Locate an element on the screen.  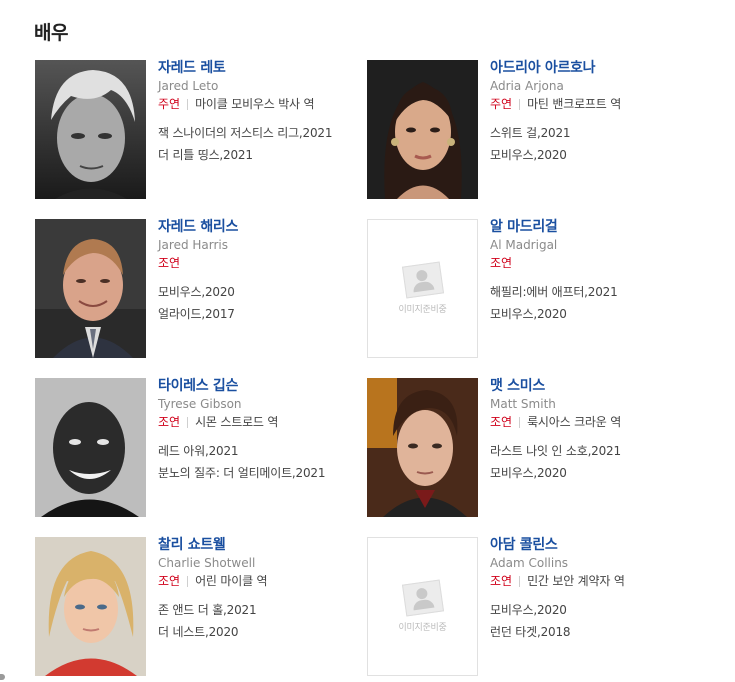
work-item: 존 앤드 더 홀,2021 is located at coordinates (263, 610).